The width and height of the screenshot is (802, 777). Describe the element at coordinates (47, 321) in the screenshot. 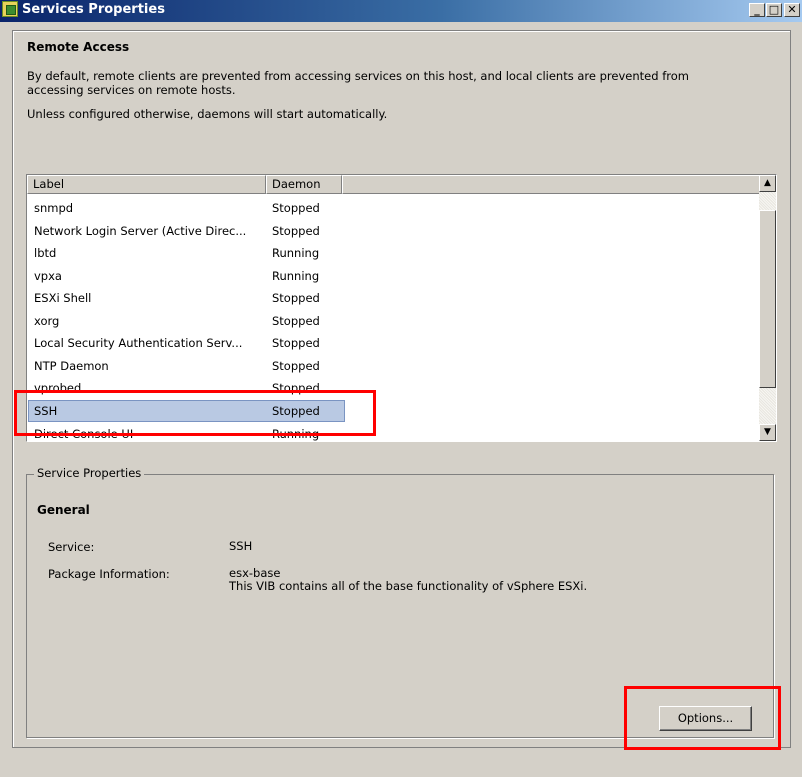

I see `service-label: xorg` at that location.